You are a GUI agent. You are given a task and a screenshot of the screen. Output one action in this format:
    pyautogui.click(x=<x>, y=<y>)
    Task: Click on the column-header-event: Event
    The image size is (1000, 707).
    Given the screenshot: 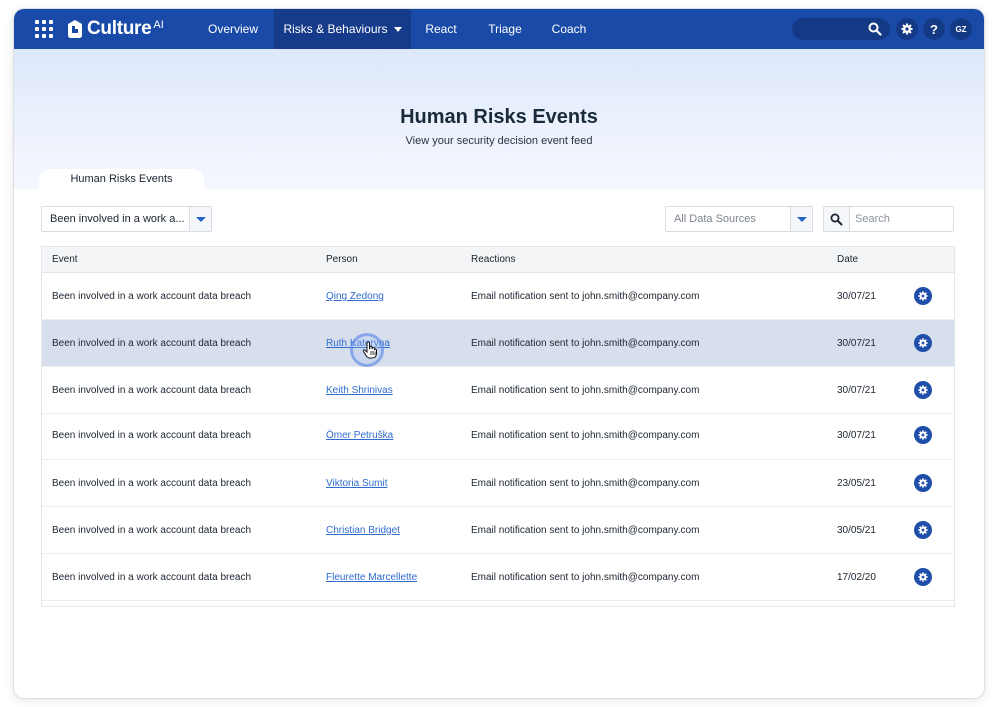 What is the action you would take?
    pyautogui.click(x=65, y=260)
    